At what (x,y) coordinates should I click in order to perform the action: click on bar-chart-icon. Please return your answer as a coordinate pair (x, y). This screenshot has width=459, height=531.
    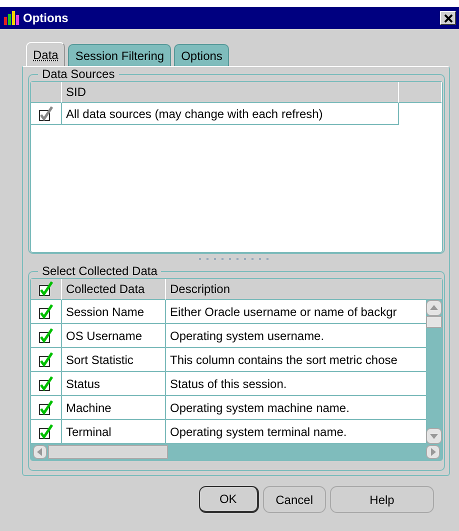
    Looking at the image, I should click on (12, 18).